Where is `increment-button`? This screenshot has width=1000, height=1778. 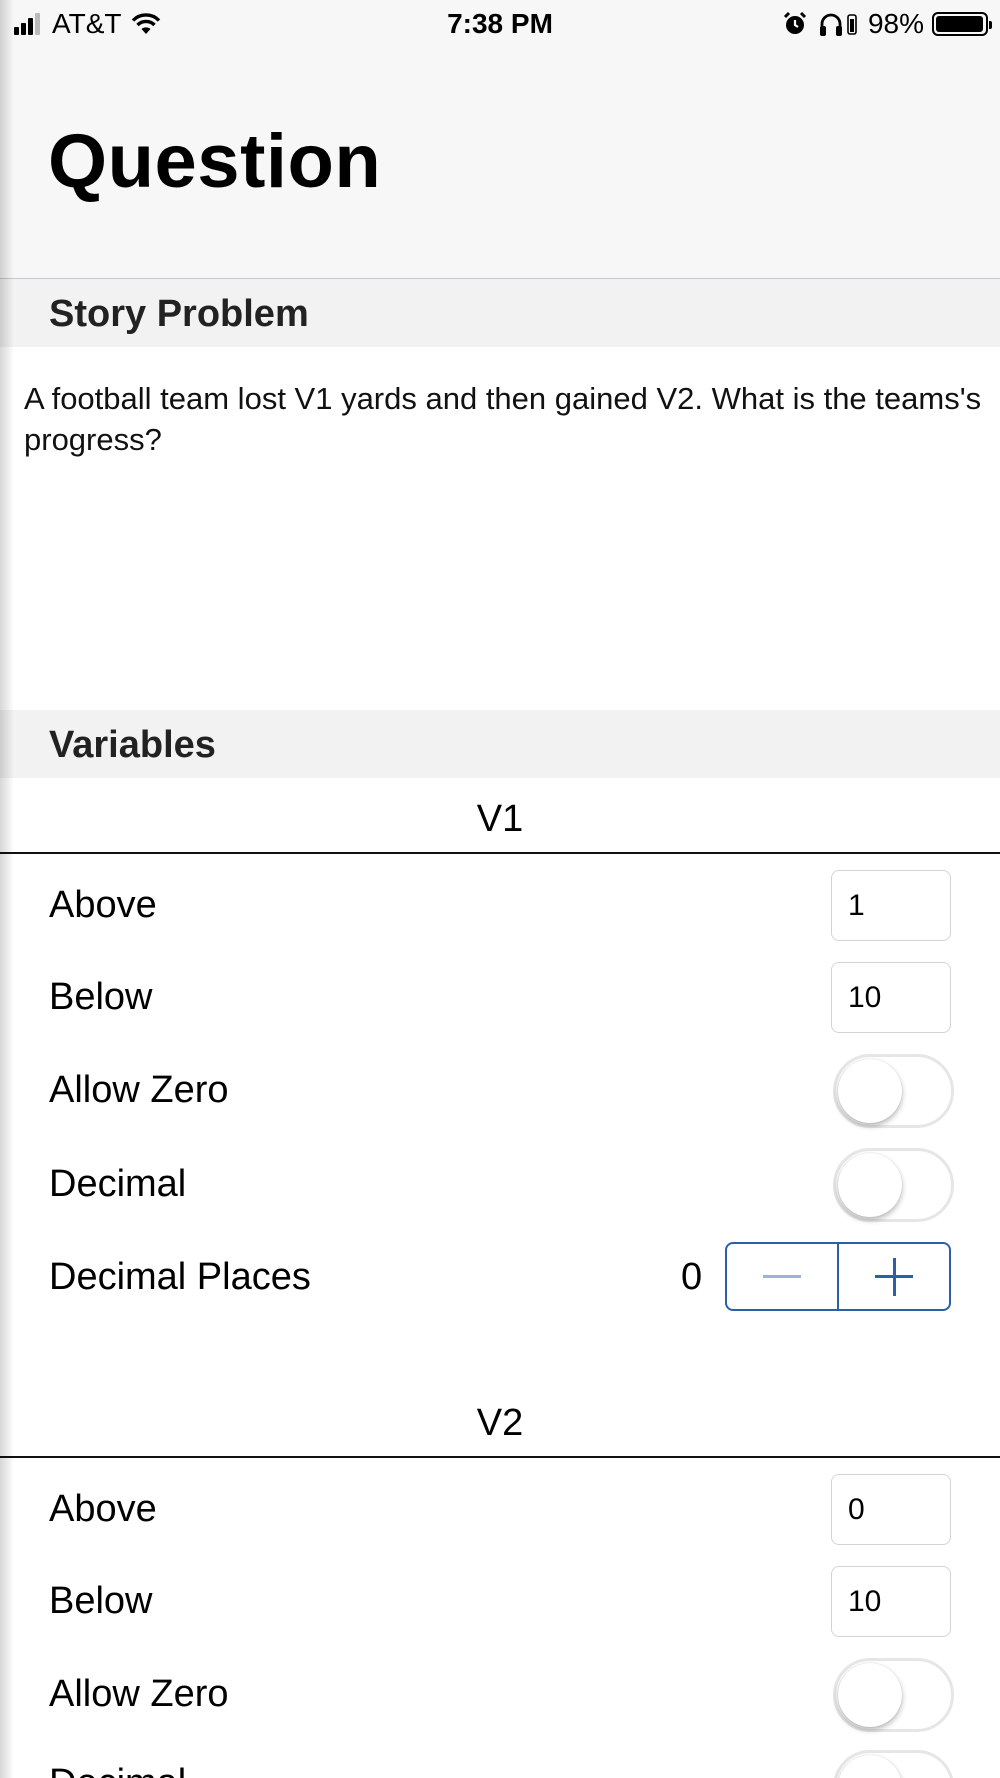 increment-button is located at coordinates (893, 1276).